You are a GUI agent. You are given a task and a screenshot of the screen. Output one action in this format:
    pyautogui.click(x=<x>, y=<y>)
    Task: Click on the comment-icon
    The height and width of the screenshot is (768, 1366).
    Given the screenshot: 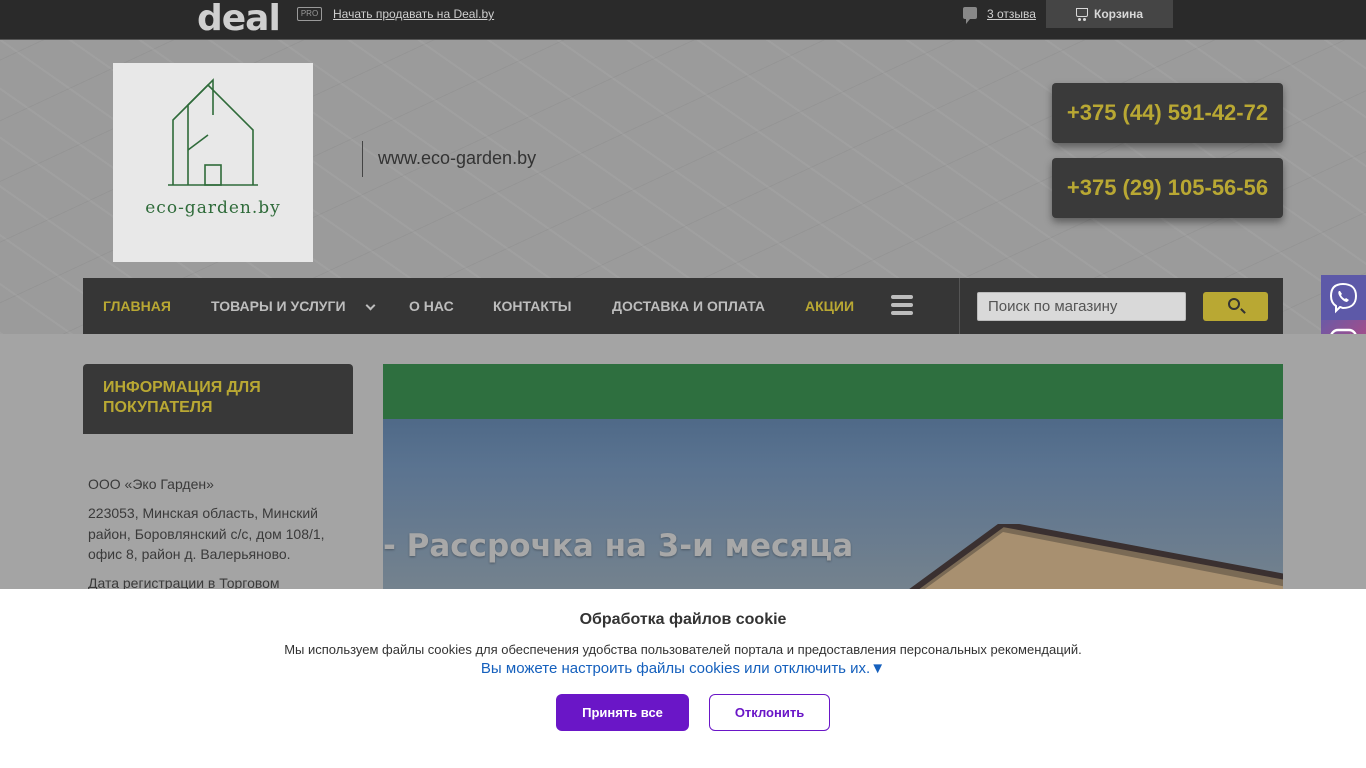 What is the action you would take?
    pyautogui.click(x=970, y=15)
    